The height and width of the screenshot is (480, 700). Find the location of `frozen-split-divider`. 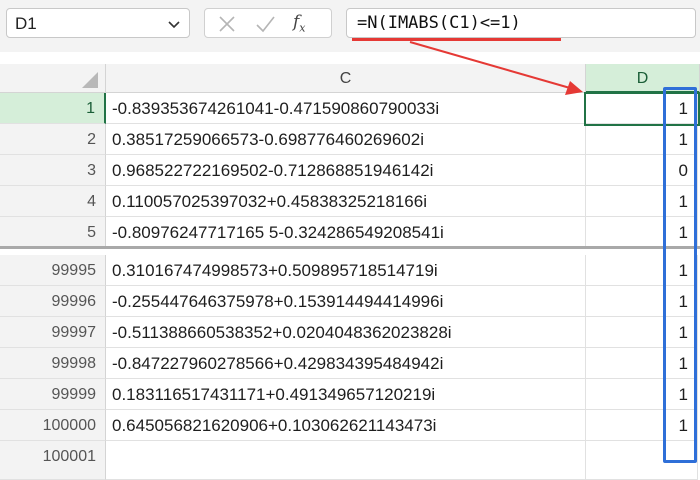

frozen-split-divider is located at coordinates (350, 247).